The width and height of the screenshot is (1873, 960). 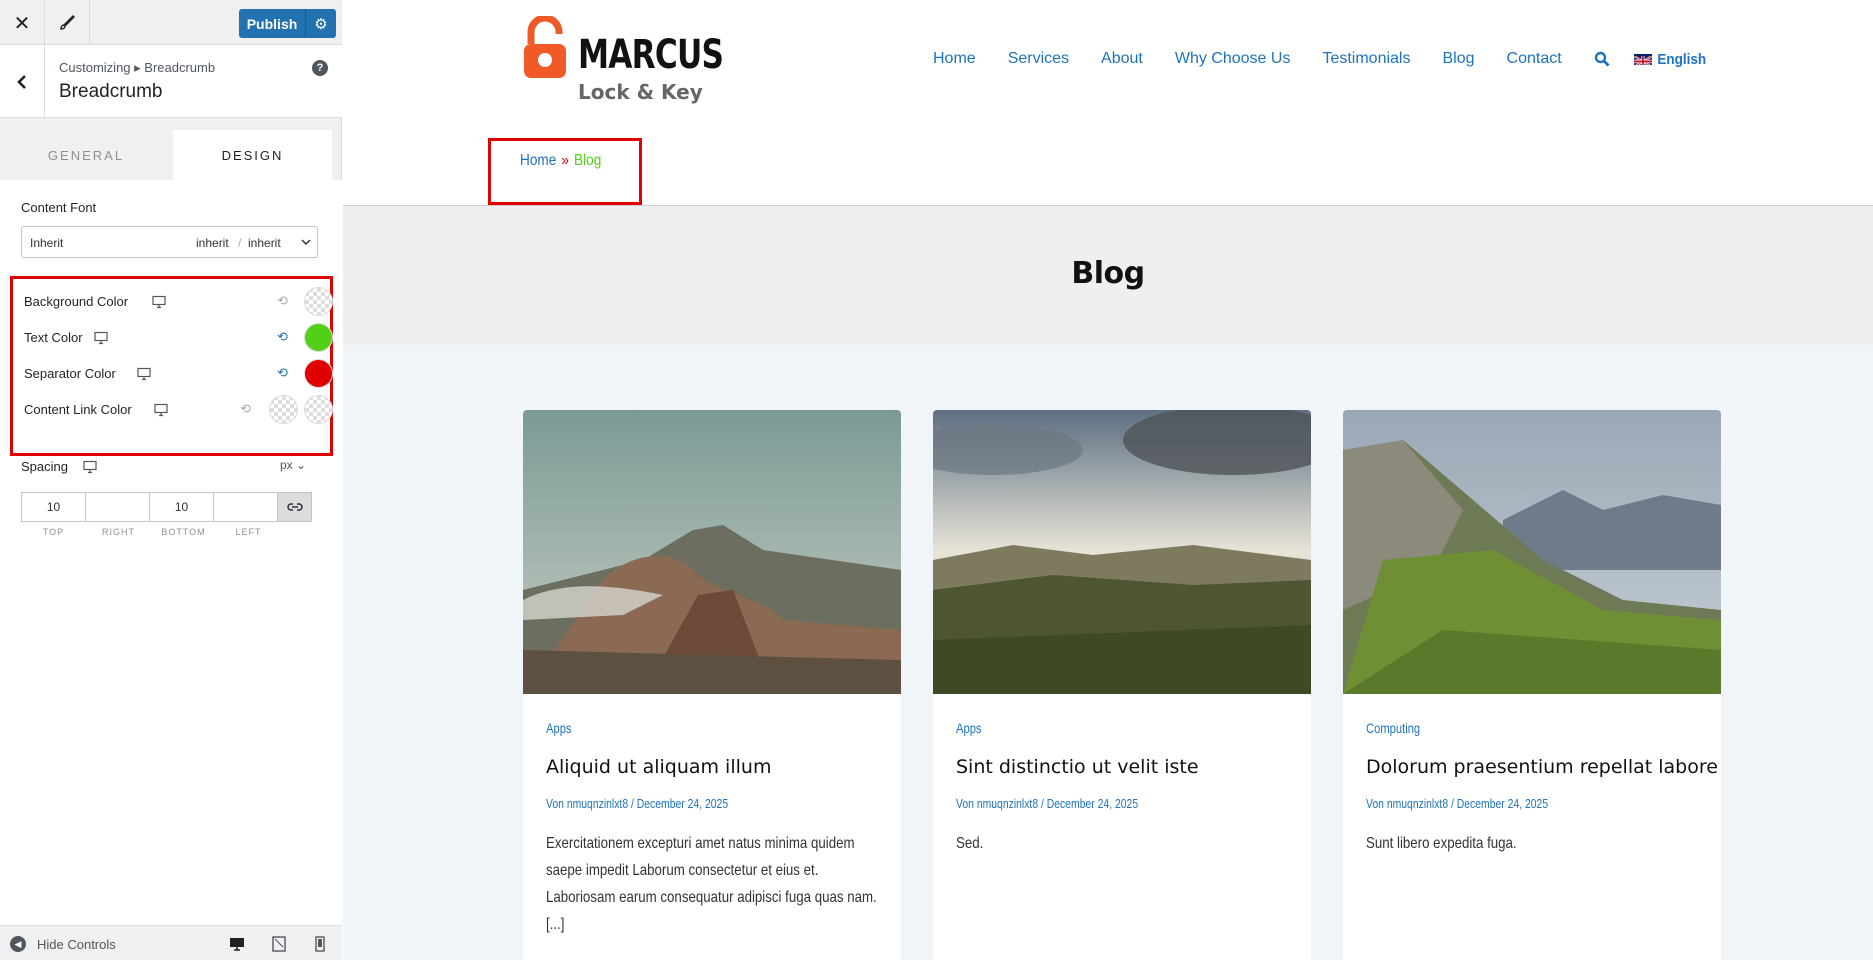 What do you see at coordinates (1669, 59) in the screenshot?
I see `language-switcher: English` at bounding box center [1669, 59].